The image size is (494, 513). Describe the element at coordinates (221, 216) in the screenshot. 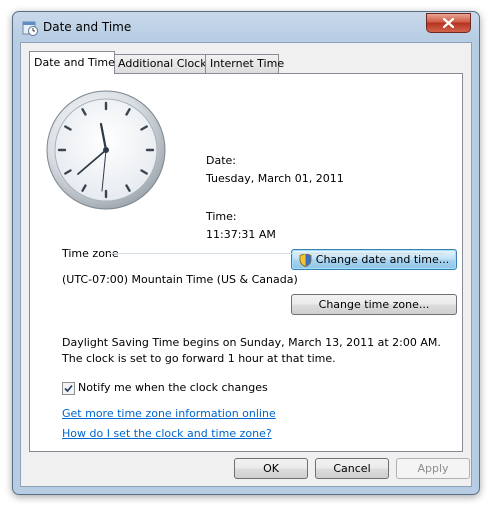

I see `time-label: Time:` at that location.